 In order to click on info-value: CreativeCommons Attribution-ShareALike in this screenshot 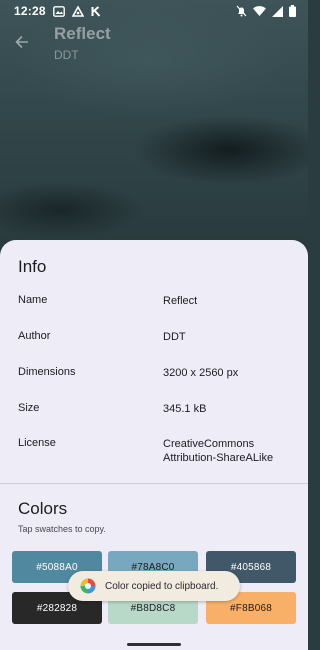, I will do `click(218, 451)`.